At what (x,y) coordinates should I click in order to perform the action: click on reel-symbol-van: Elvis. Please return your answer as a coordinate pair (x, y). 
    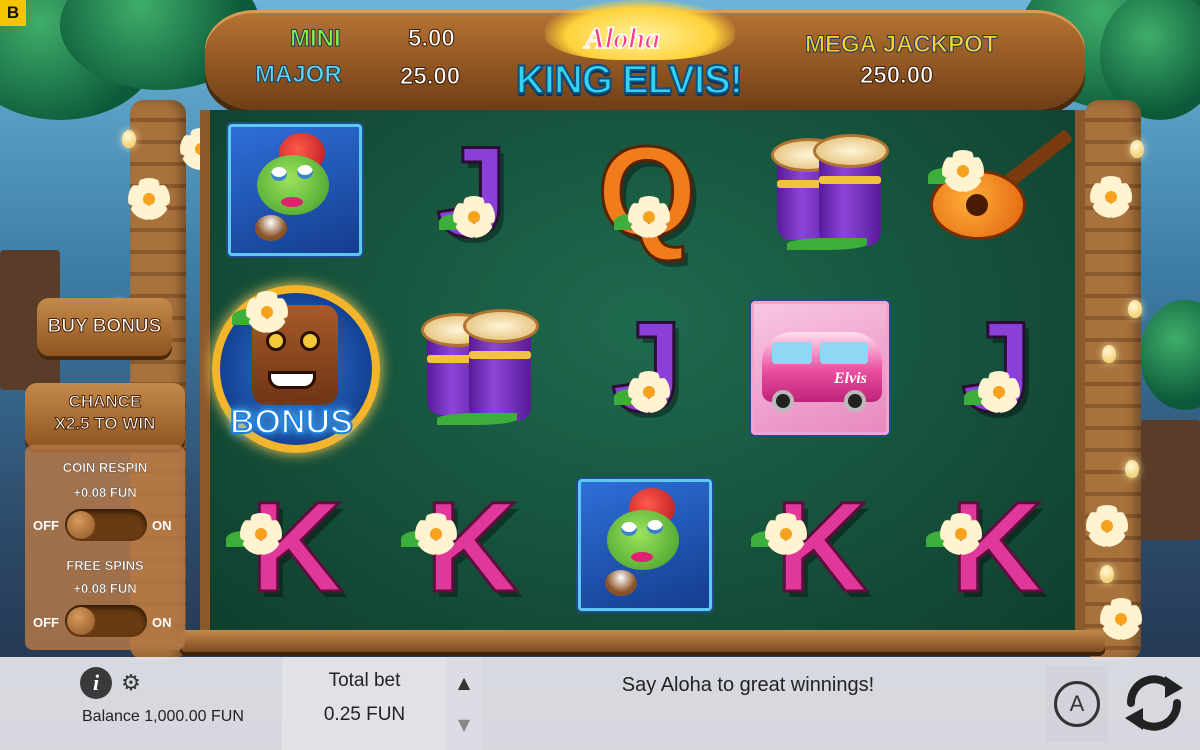
    Looking at the image, I should click on (822, 367).